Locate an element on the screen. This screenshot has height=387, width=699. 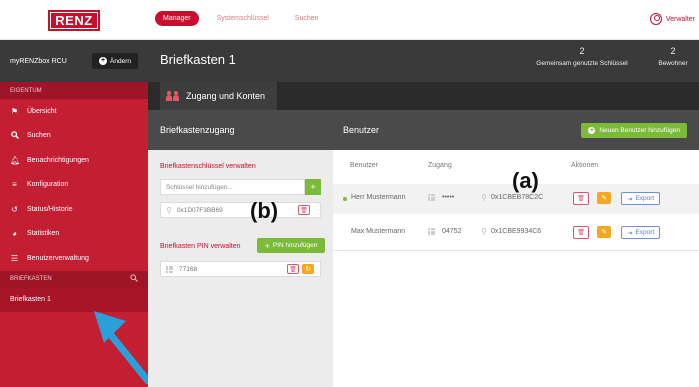
top-nav: Manager Systemschlüssel Suchen is located at coordinates (241, 18).